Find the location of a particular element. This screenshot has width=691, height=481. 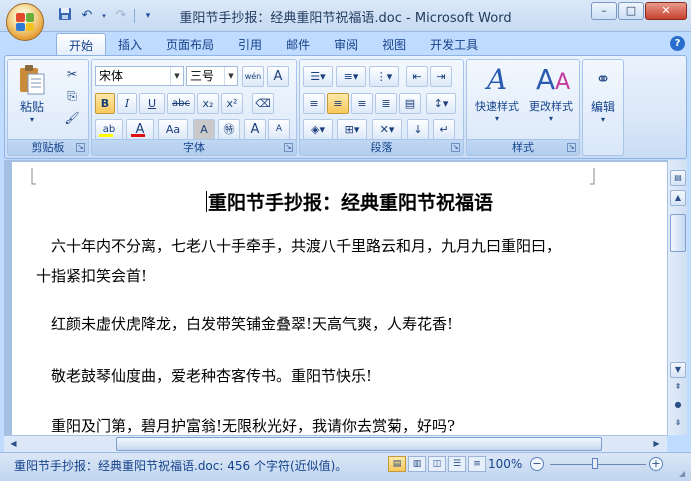

phonetic-guide-button: wén is located at coordinates (253, 76).